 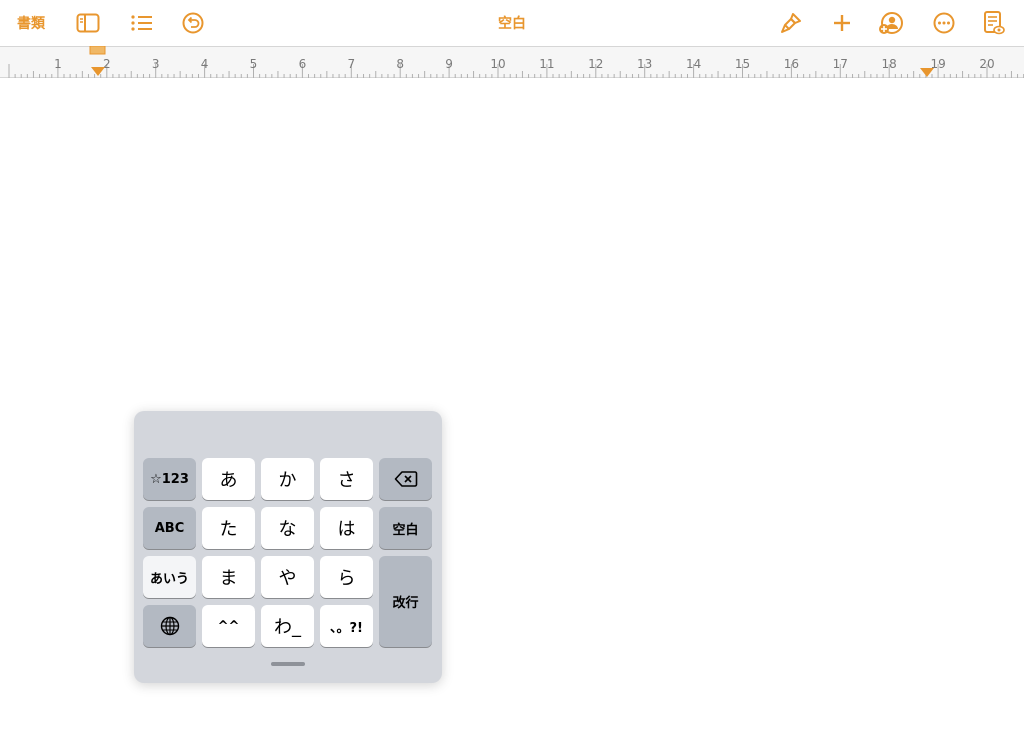 I want to click on delete-icon, so click(x=405, y=479).